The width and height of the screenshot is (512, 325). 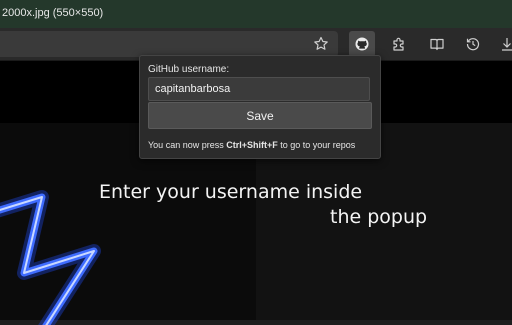 I want to click on title-bar: 2000x.jpg (550×550), so click(x=256, y=14).